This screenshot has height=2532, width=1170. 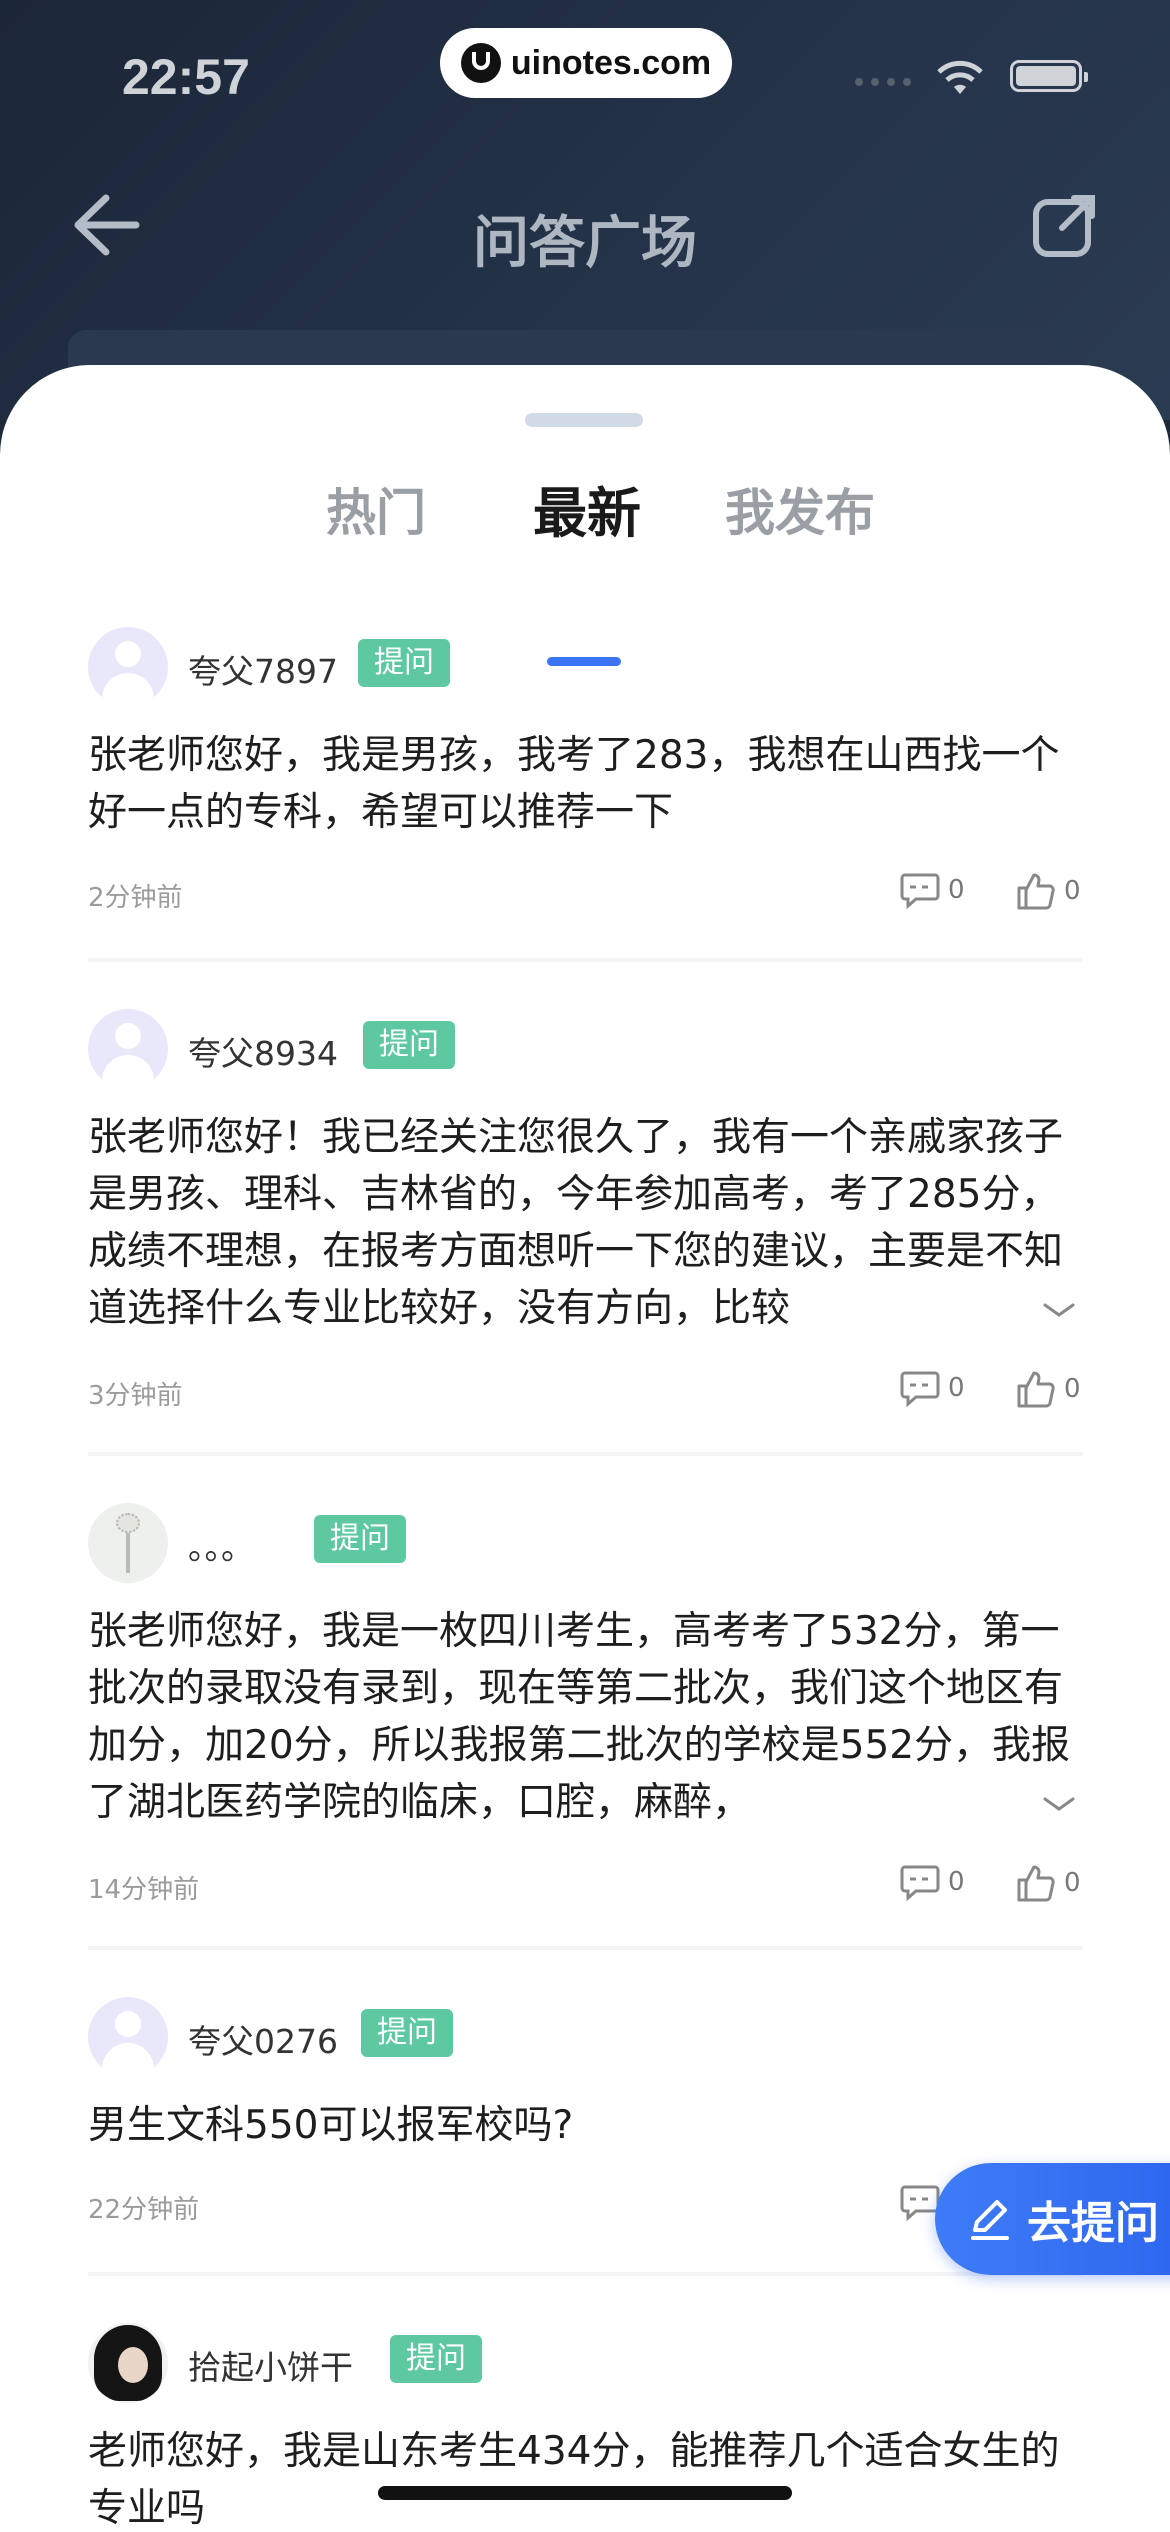 What do you see at coordinates (588, 2125) in the screenshot?
I see `post-content: 男生文科550可以报军校吗?` at bounding box center [588, 2125].